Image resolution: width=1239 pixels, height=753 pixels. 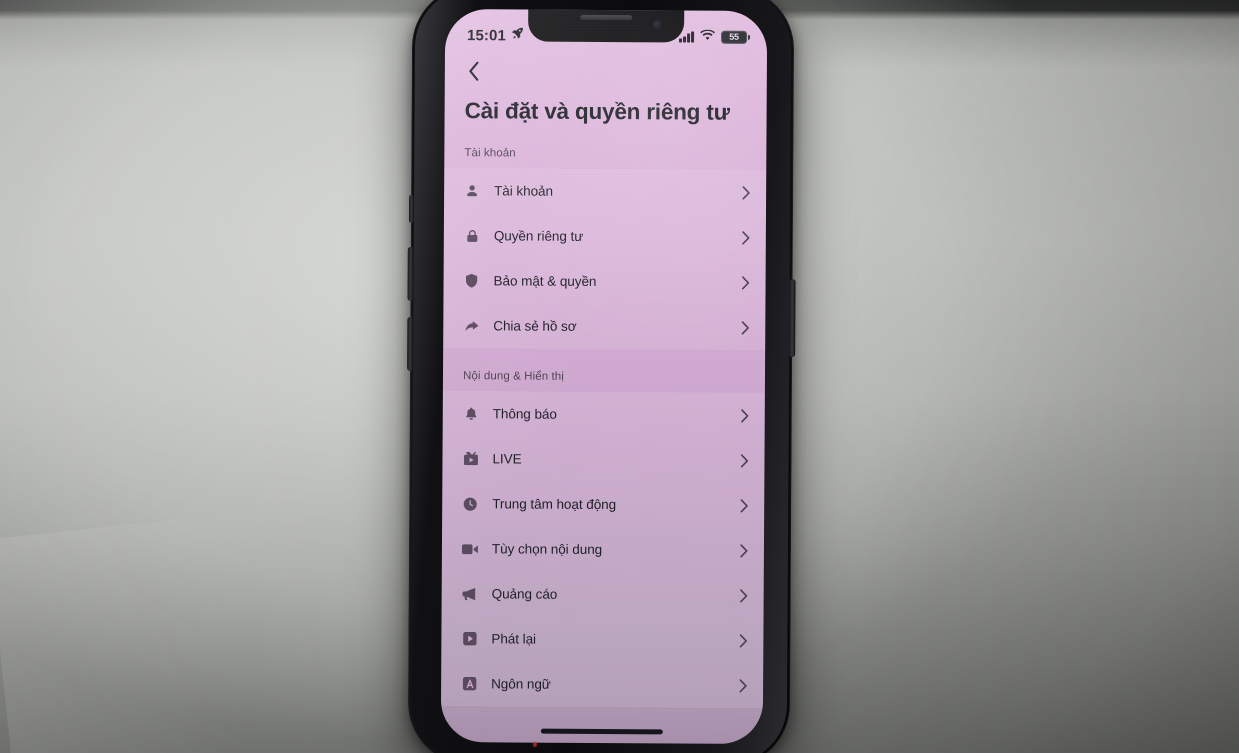 I want to click on settings-row-label: Tài khoản, so click(x=524, y=191).